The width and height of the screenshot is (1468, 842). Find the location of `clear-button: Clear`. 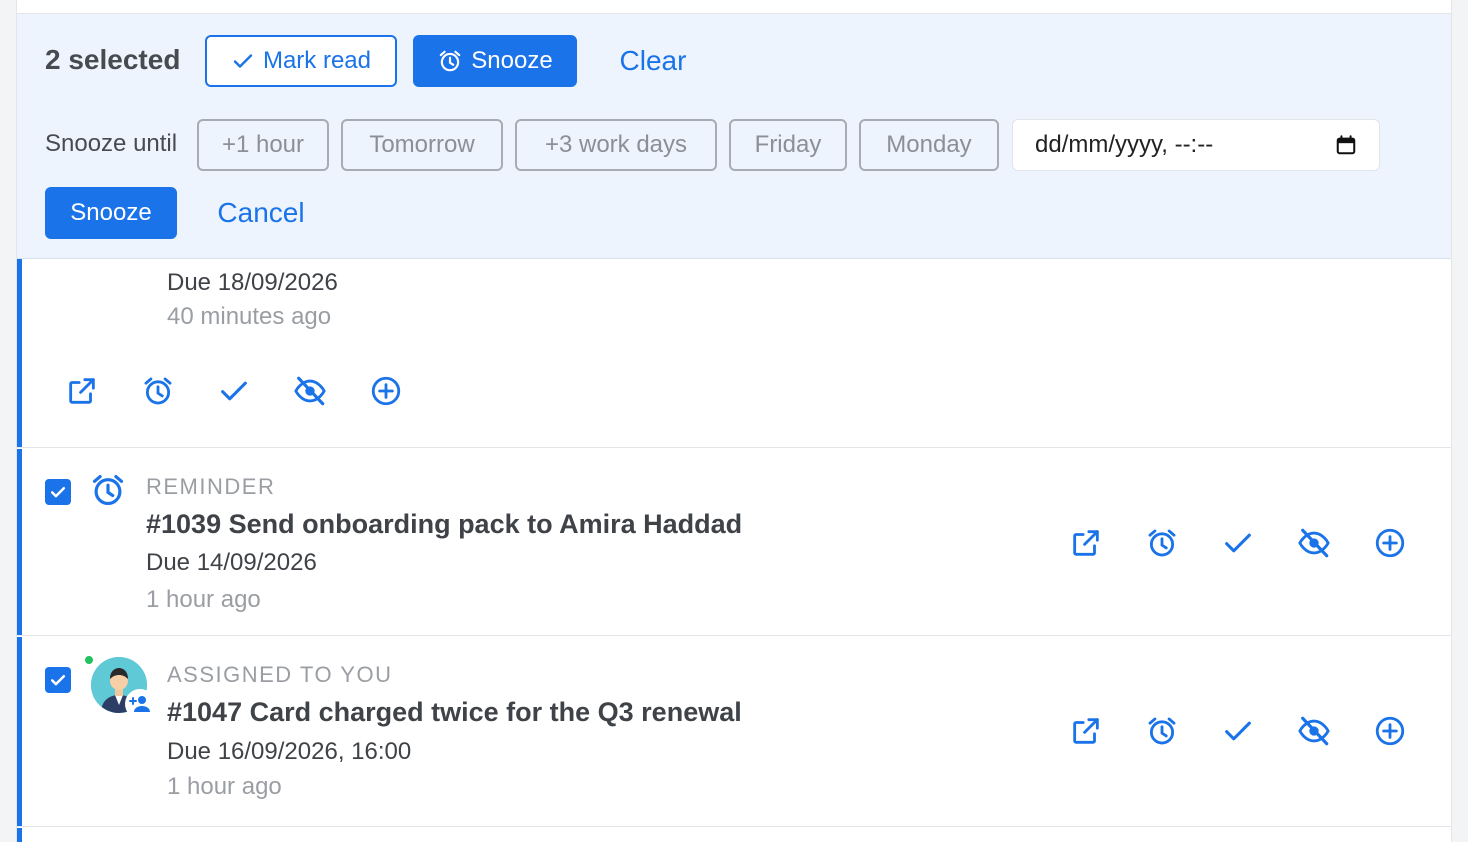

clear-button: Clear is located at coordinates (653, 61).